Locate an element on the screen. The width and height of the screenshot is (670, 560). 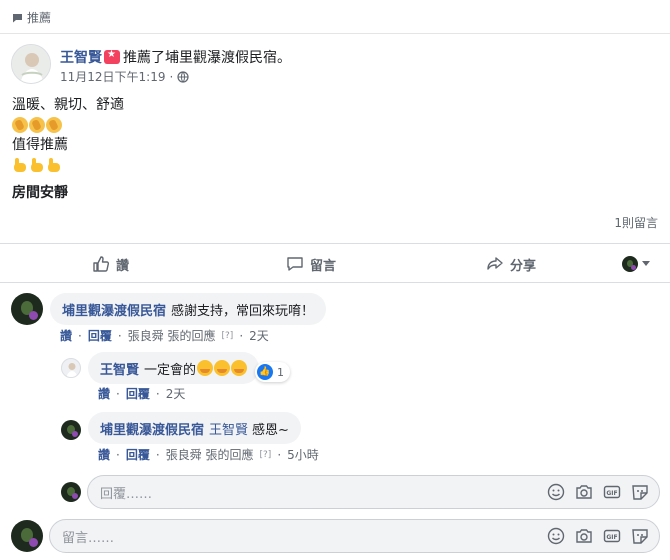
post-time: 11月12日下午1:19 is located at coordinates (113, 76).